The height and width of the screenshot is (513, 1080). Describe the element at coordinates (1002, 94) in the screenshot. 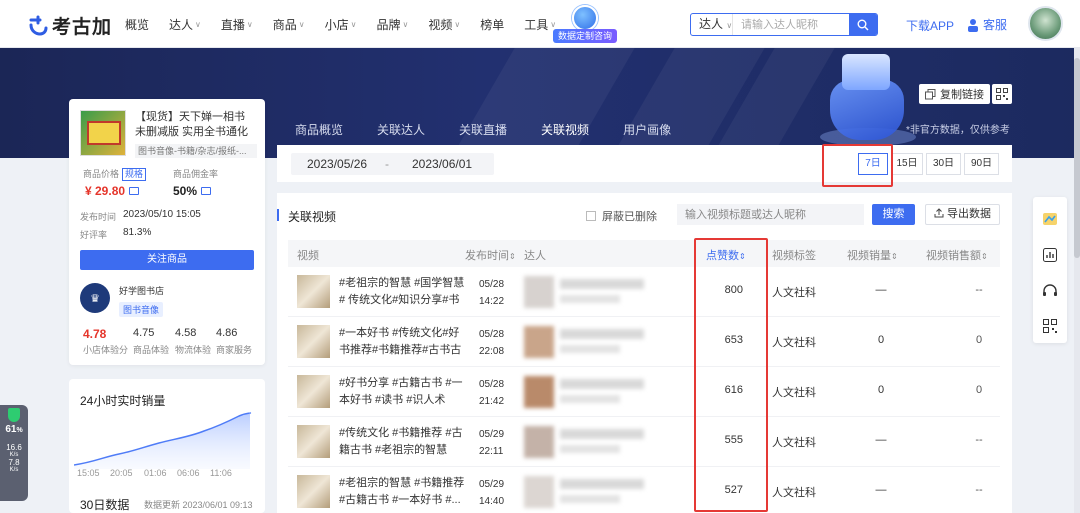

I see `qrcode-button` at that location.